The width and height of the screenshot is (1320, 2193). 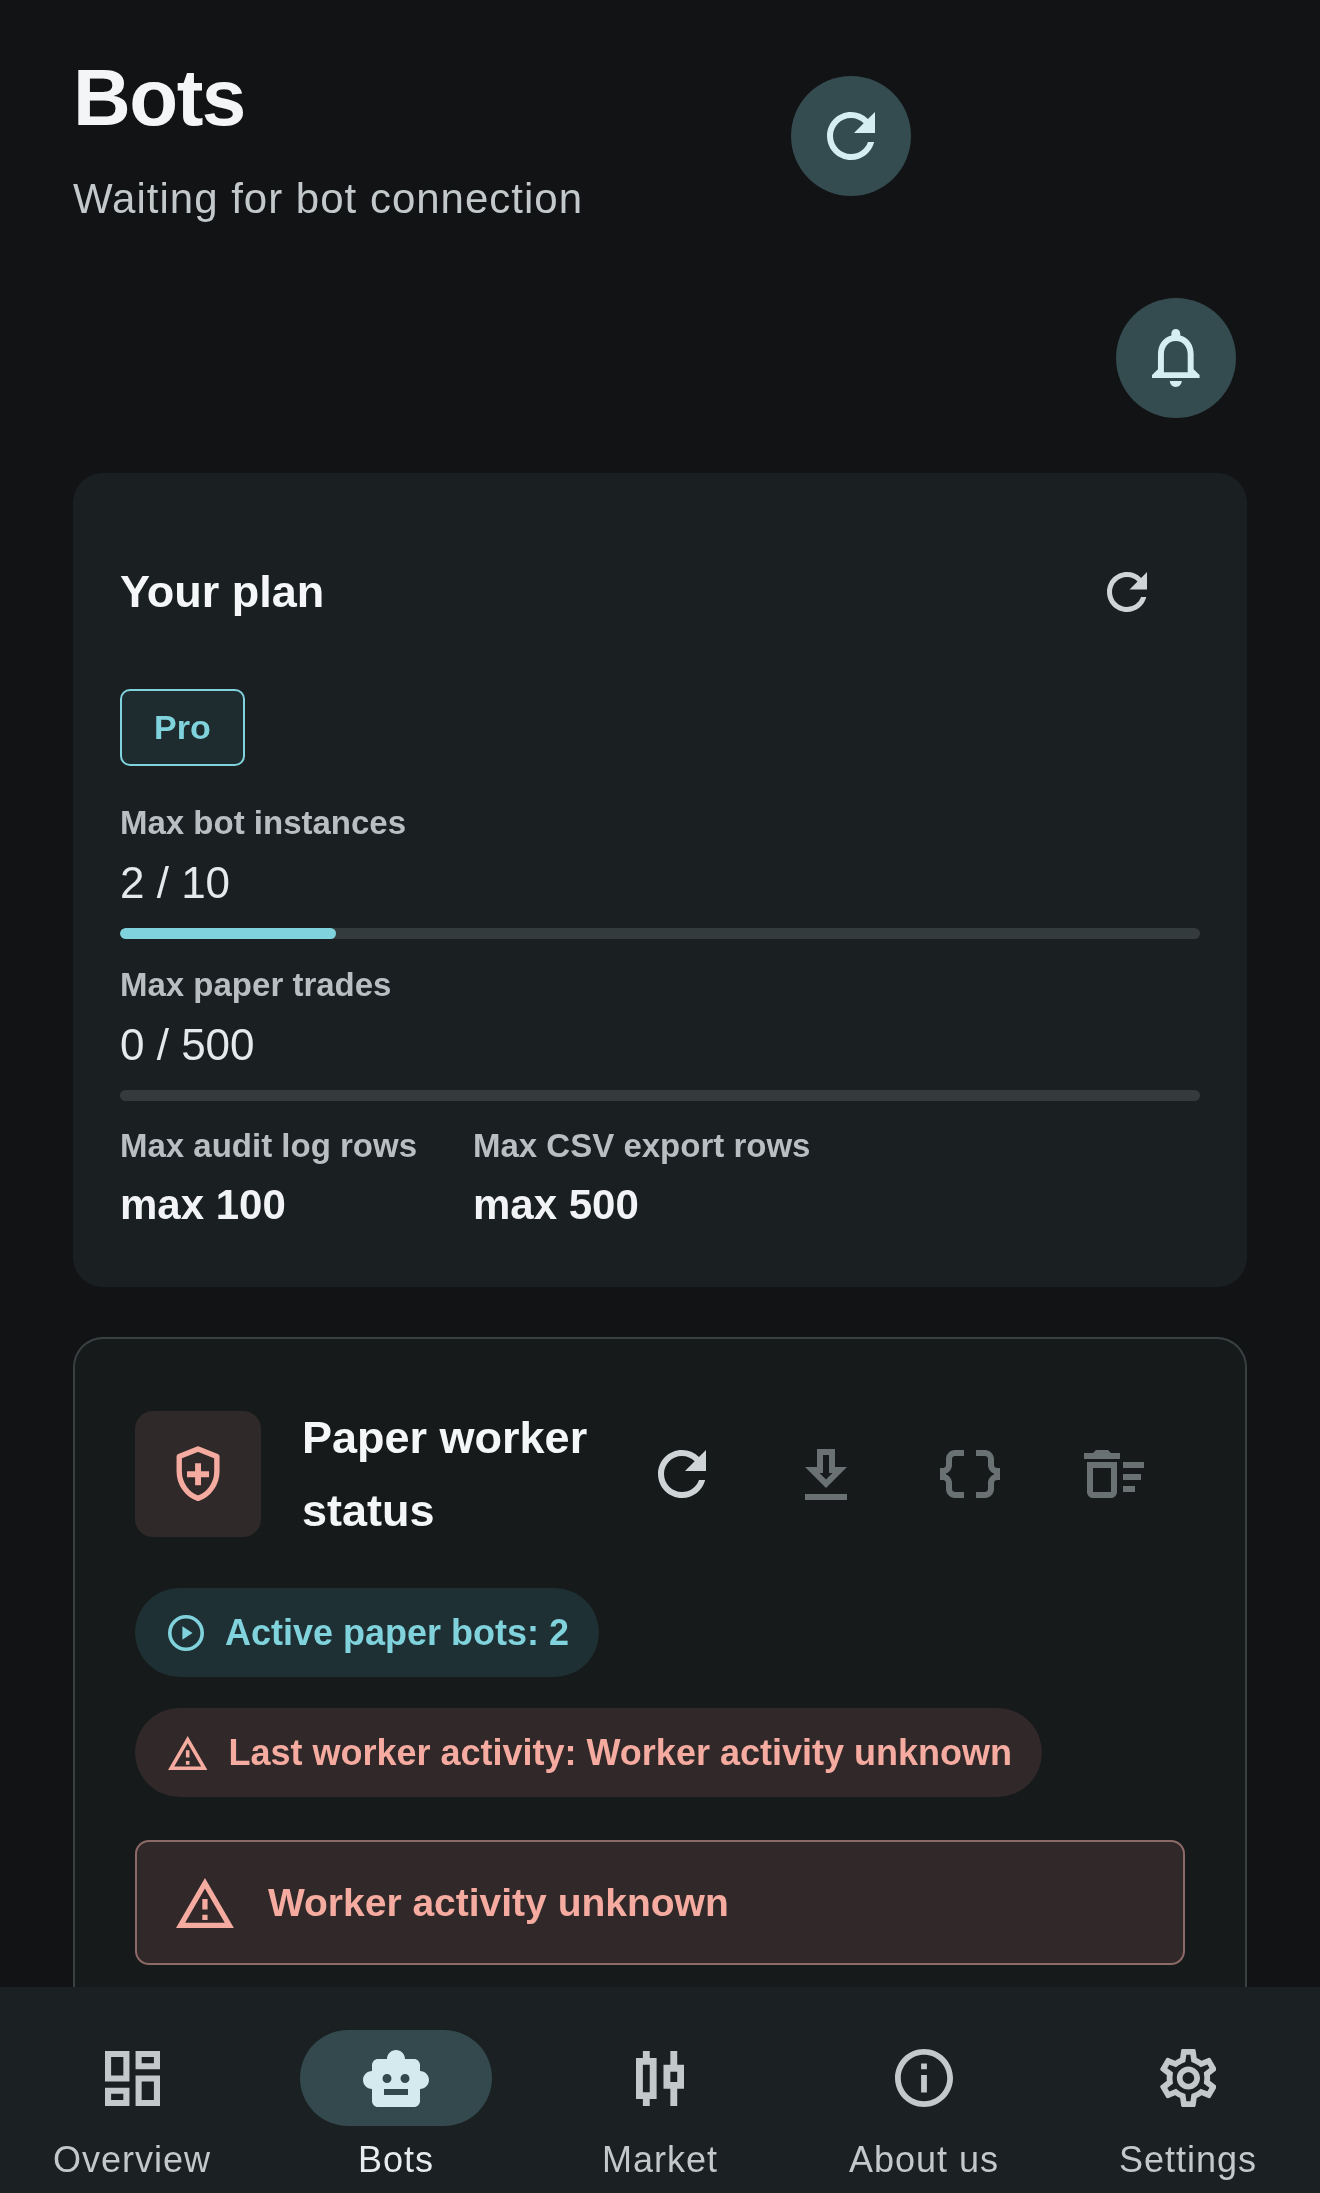 I want to click on nav-item: About us, so click(x=924, y=2090).